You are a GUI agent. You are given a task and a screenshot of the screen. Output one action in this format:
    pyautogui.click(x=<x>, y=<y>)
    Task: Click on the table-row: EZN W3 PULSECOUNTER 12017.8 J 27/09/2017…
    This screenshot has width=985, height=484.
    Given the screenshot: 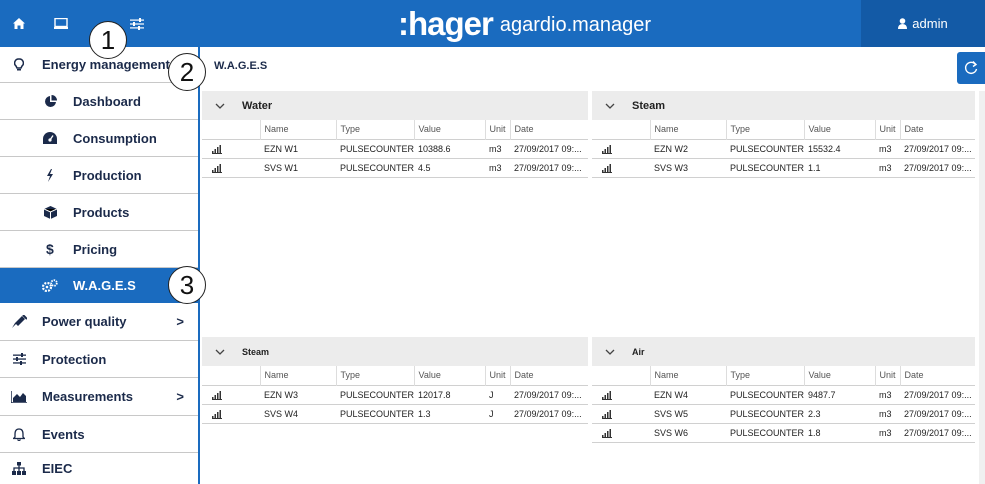 What is the action you would take?
    pyautogui.click(x=395, y=394)
    